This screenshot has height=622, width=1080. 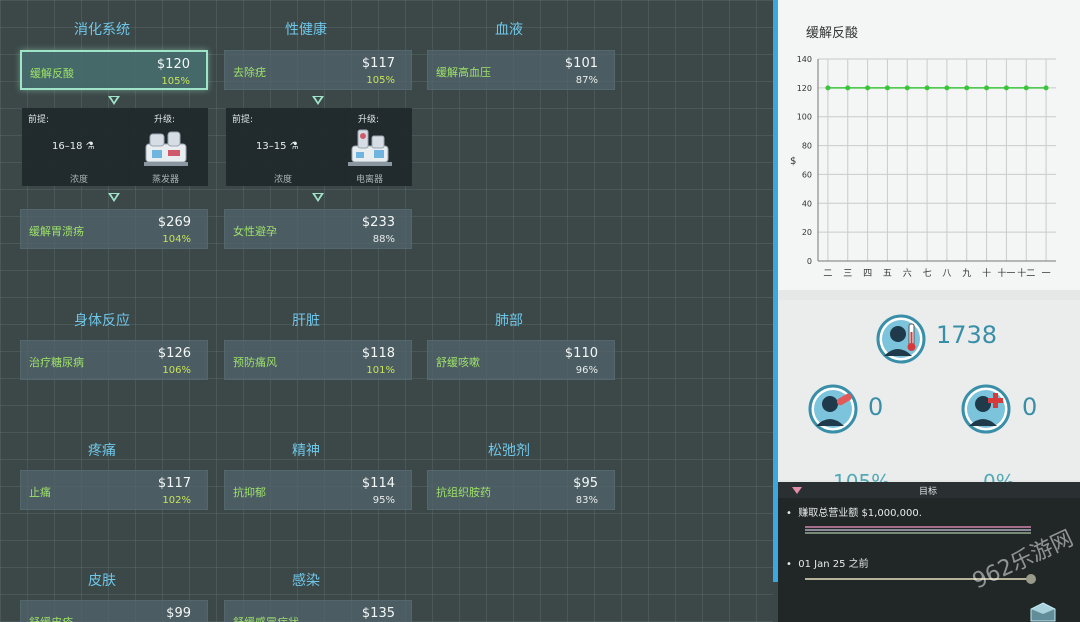 I want to click on product-card: 舒缓皮疹 $99, so click(x=114, y=611).